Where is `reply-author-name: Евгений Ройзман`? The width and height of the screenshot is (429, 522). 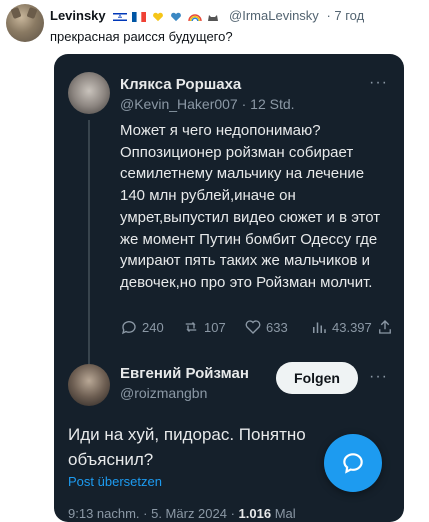 reply-author-name: Евгений Ройзман is located at coordinates (184, 373).